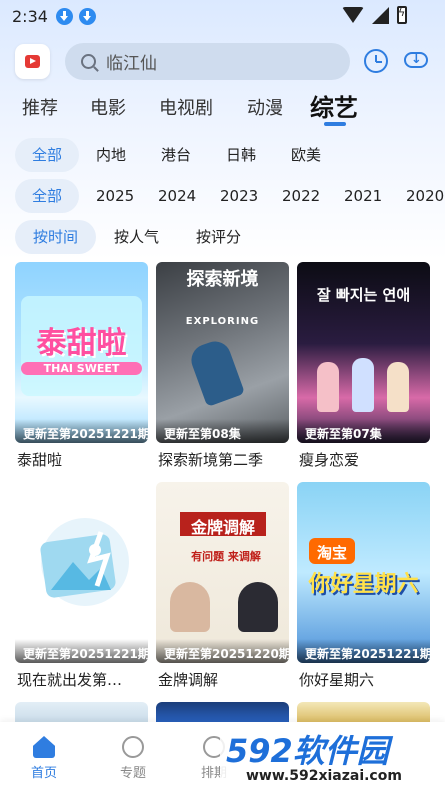  I want to click on status-icons, so click(374, 15).